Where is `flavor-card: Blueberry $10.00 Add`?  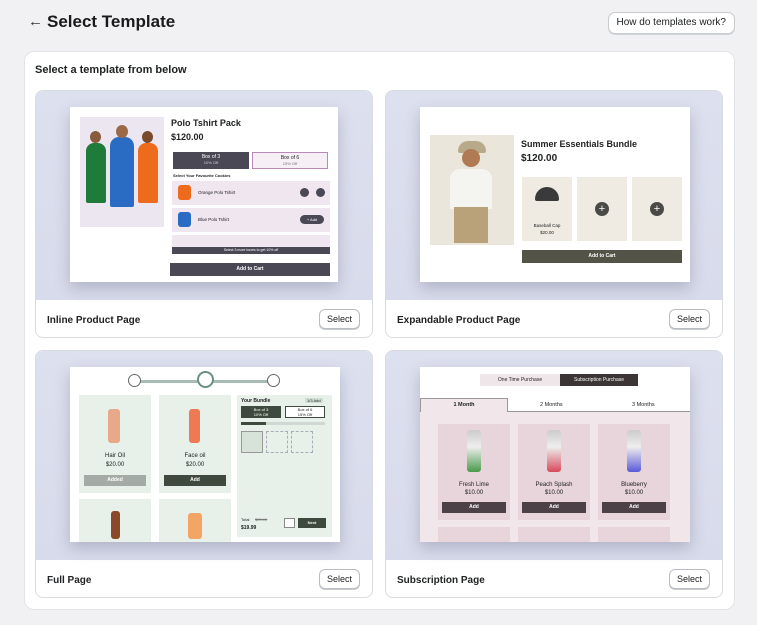
flavor-card: Blueberry $10.00 Add is located at coordinates (634, 472).